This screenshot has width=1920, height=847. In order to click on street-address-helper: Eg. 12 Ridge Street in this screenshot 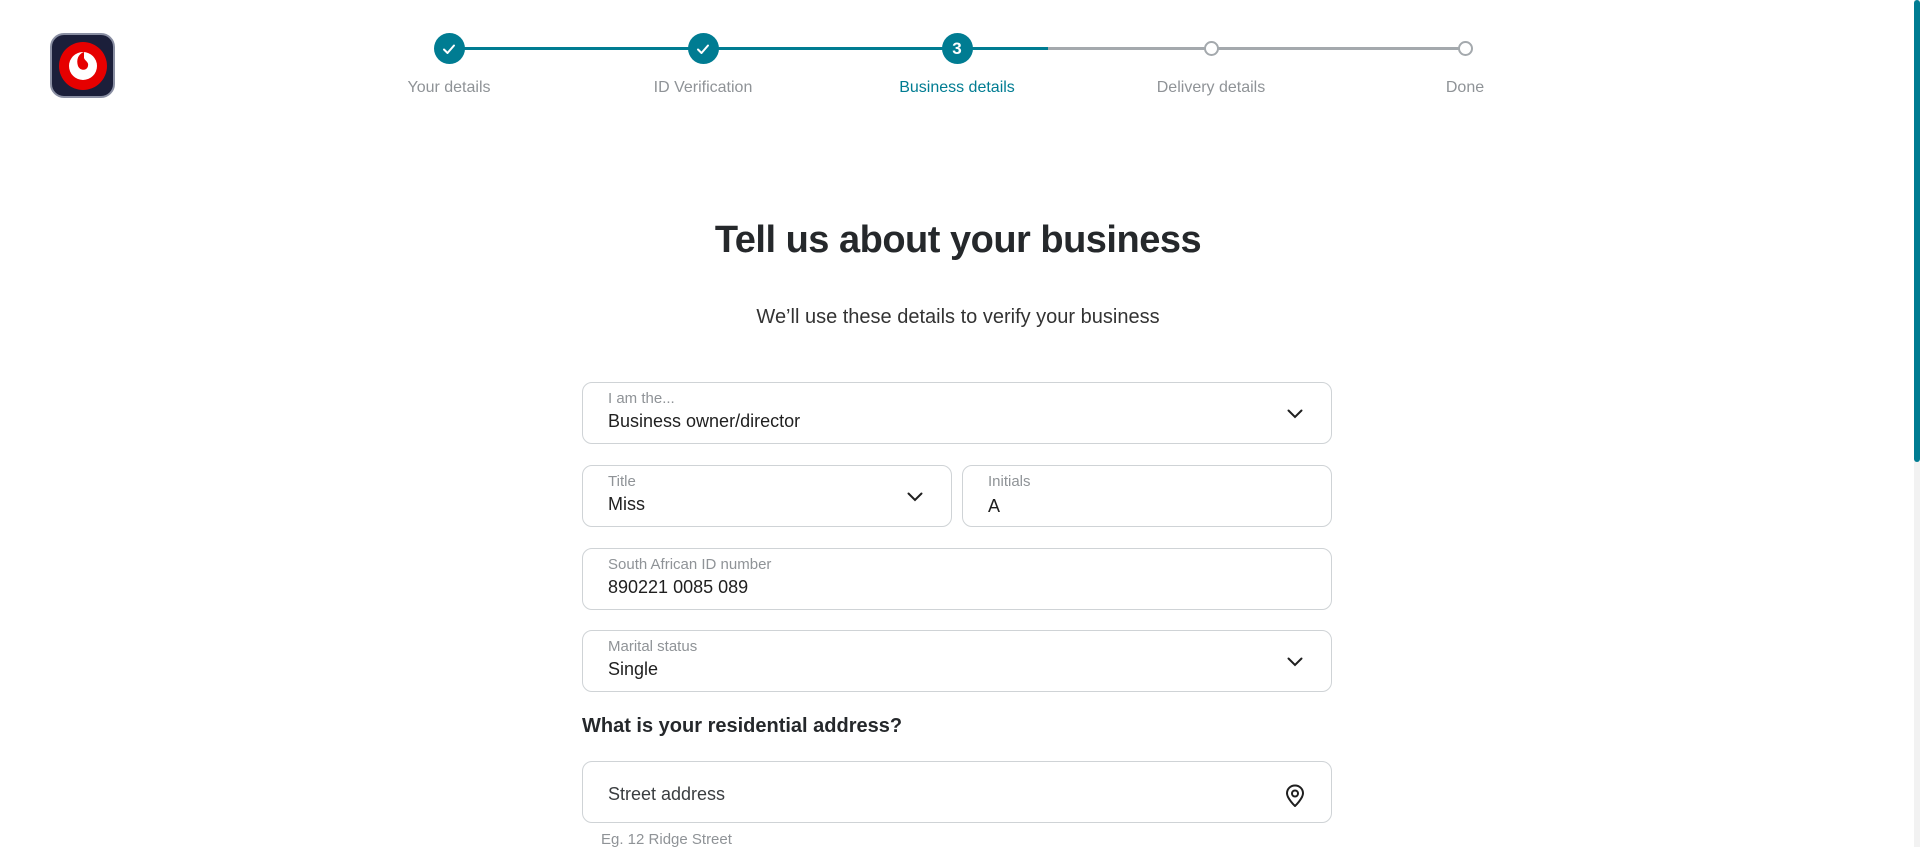, I will do `click(666, 839)`.